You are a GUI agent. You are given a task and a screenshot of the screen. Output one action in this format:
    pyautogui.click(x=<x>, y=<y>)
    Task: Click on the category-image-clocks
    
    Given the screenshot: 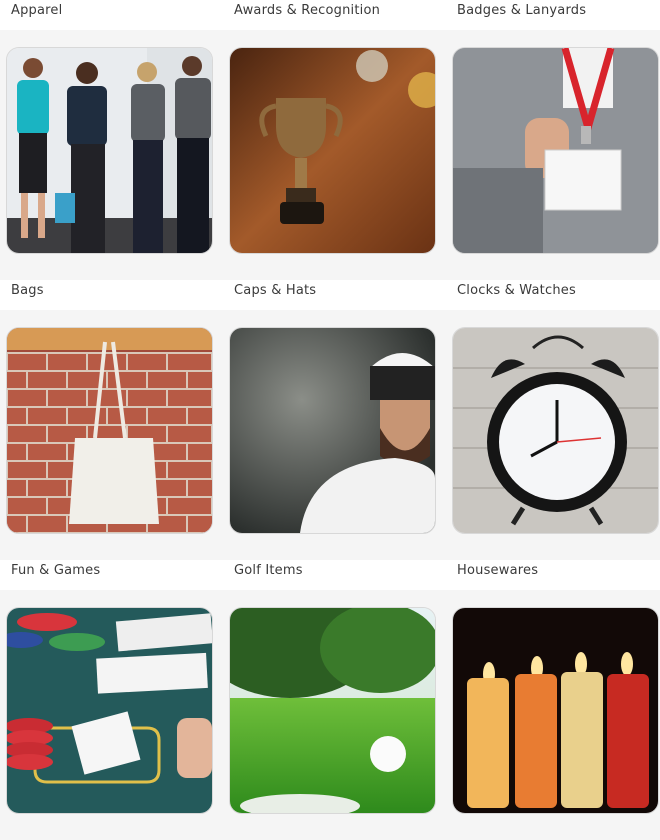 What is the action you would take?
    pyautogui.click(x=555, y=430)
    